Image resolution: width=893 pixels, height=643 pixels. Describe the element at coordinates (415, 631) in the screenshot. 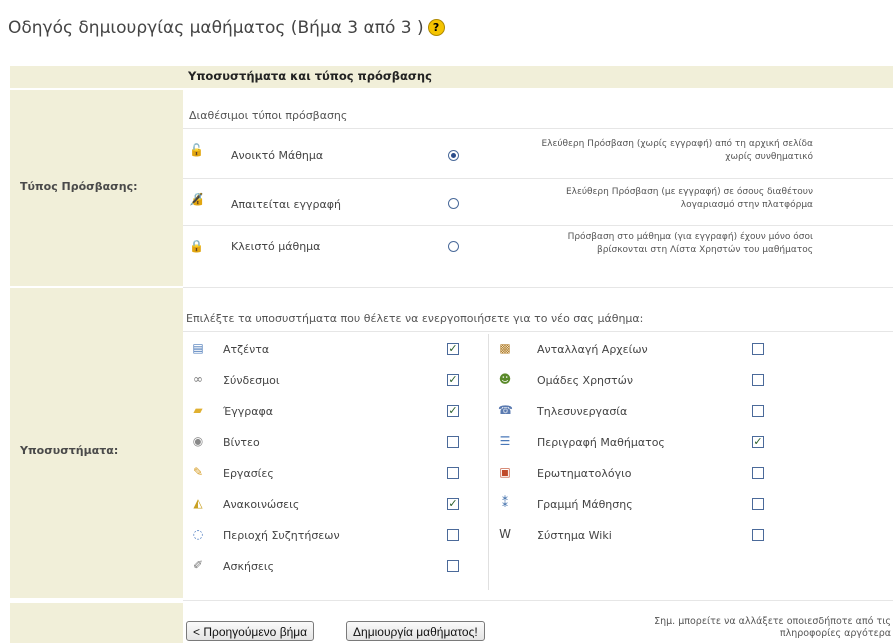

I see `create-course-button: Δημιουργία μαθήματος!` at that location.